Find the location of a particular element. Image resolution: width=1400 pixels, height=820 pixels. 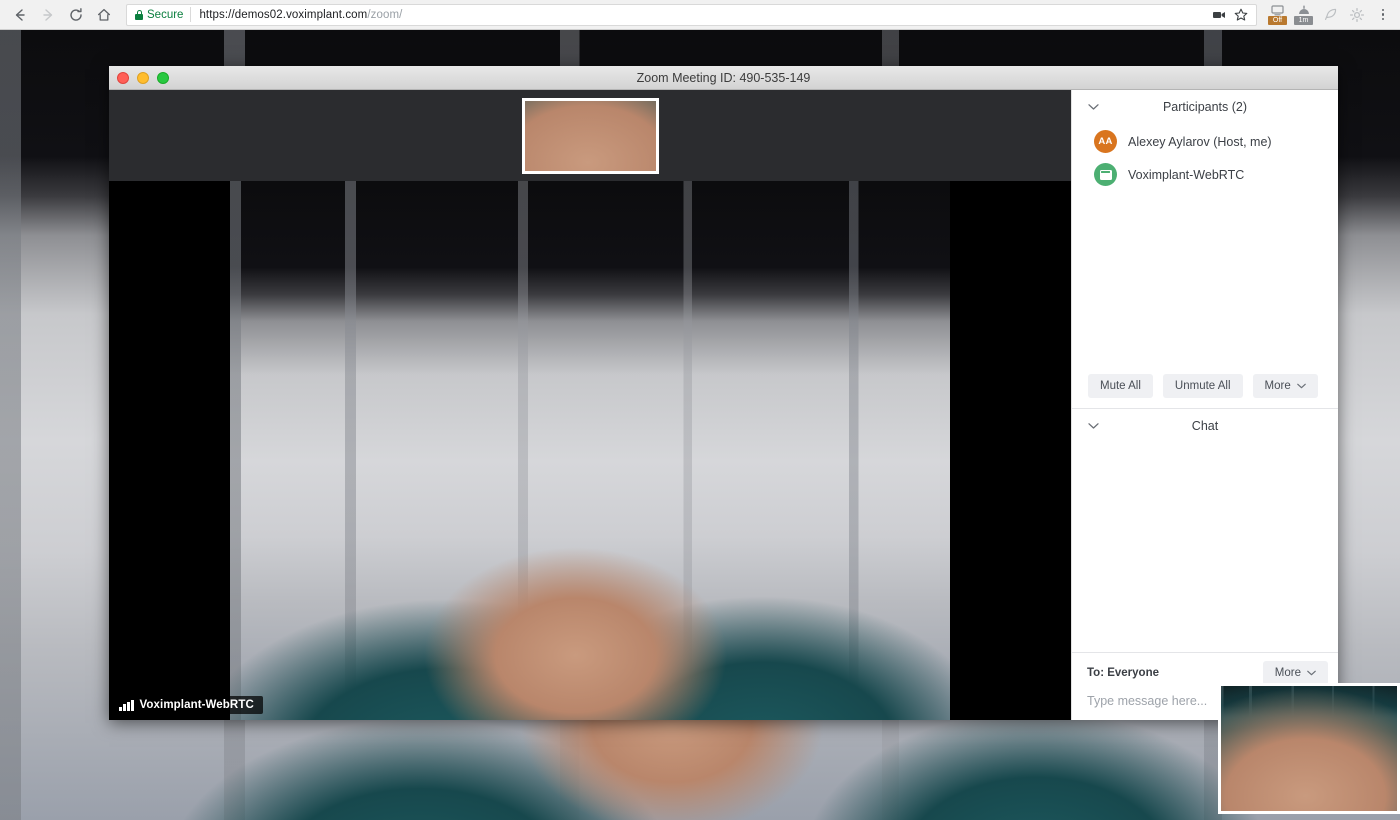

url-text: https://demos02.voximplant.com/zoom/ is located at coordinates (296, 15).